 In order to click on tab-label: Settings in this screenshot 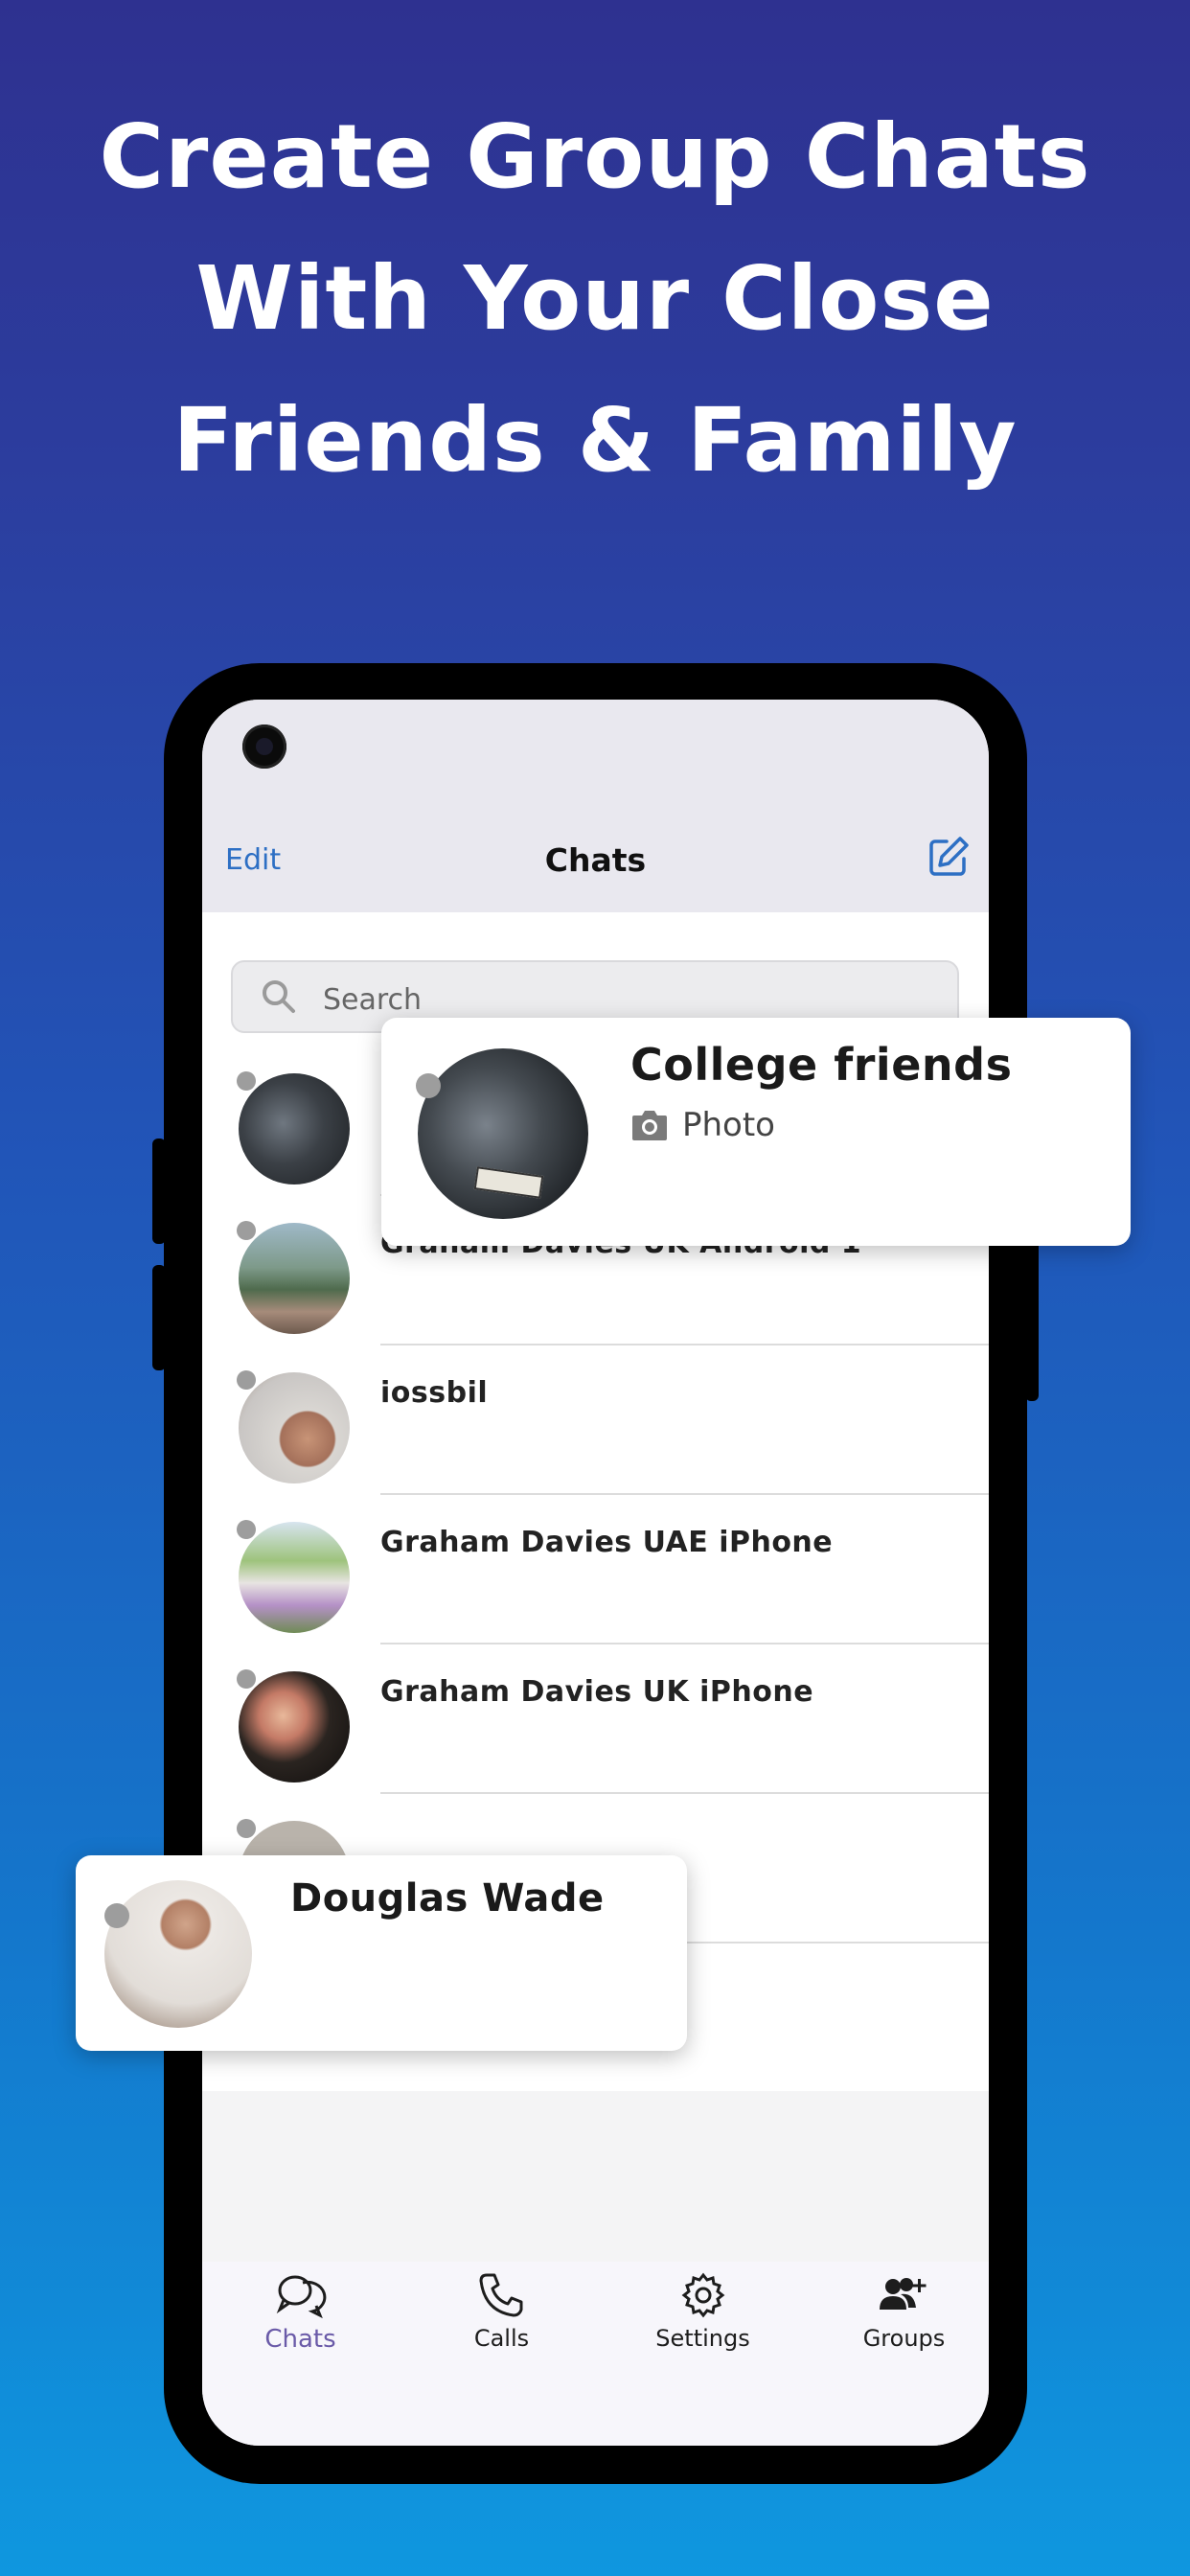, I will do `click(702, 2338)`.